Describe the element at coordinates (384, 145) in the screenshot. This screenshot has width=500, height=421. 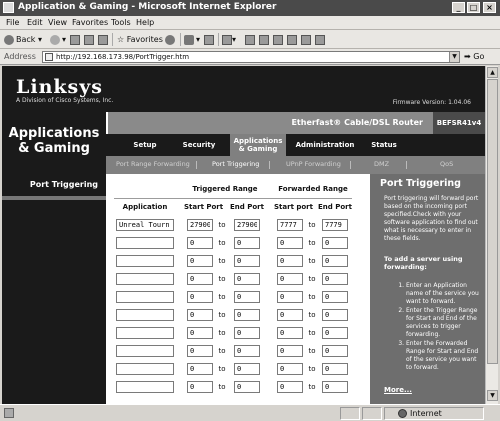
I see `tab-status: Status` at that location.